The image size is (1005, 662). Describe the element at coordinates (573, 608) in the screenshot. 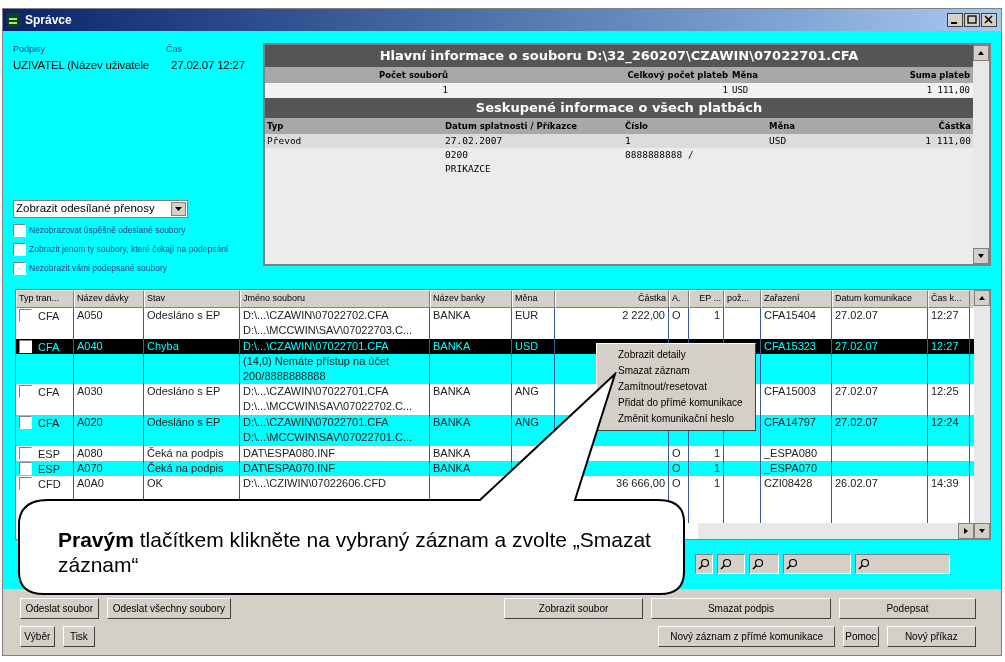

I see `action-button: Zobrazit soubor` at that location.